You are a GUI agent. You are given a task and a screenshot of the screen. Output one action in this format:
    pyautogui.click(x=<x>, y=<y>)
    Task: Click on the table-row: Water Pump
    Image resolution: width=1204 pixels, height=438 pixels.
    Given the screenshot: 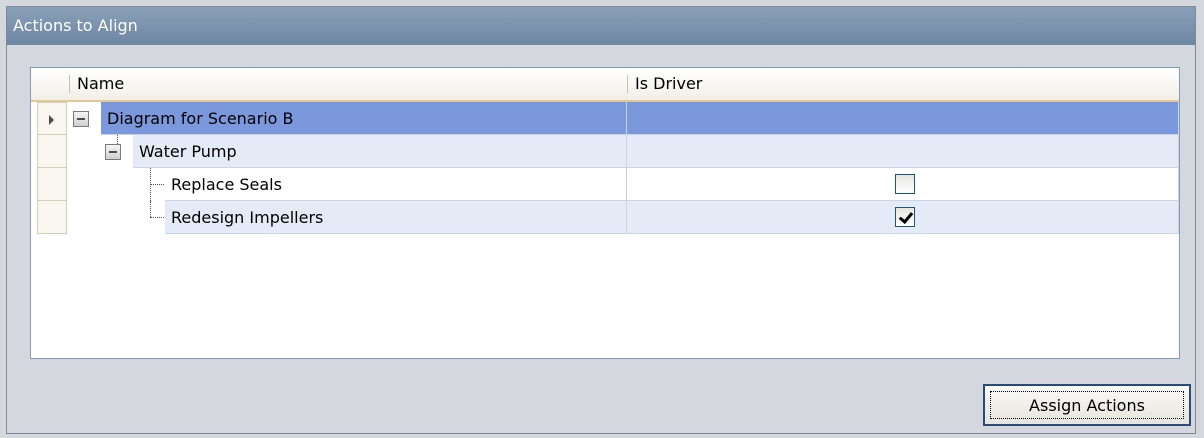 What is the action you would take?
    pyautogui.click(x=605, y=151)
    